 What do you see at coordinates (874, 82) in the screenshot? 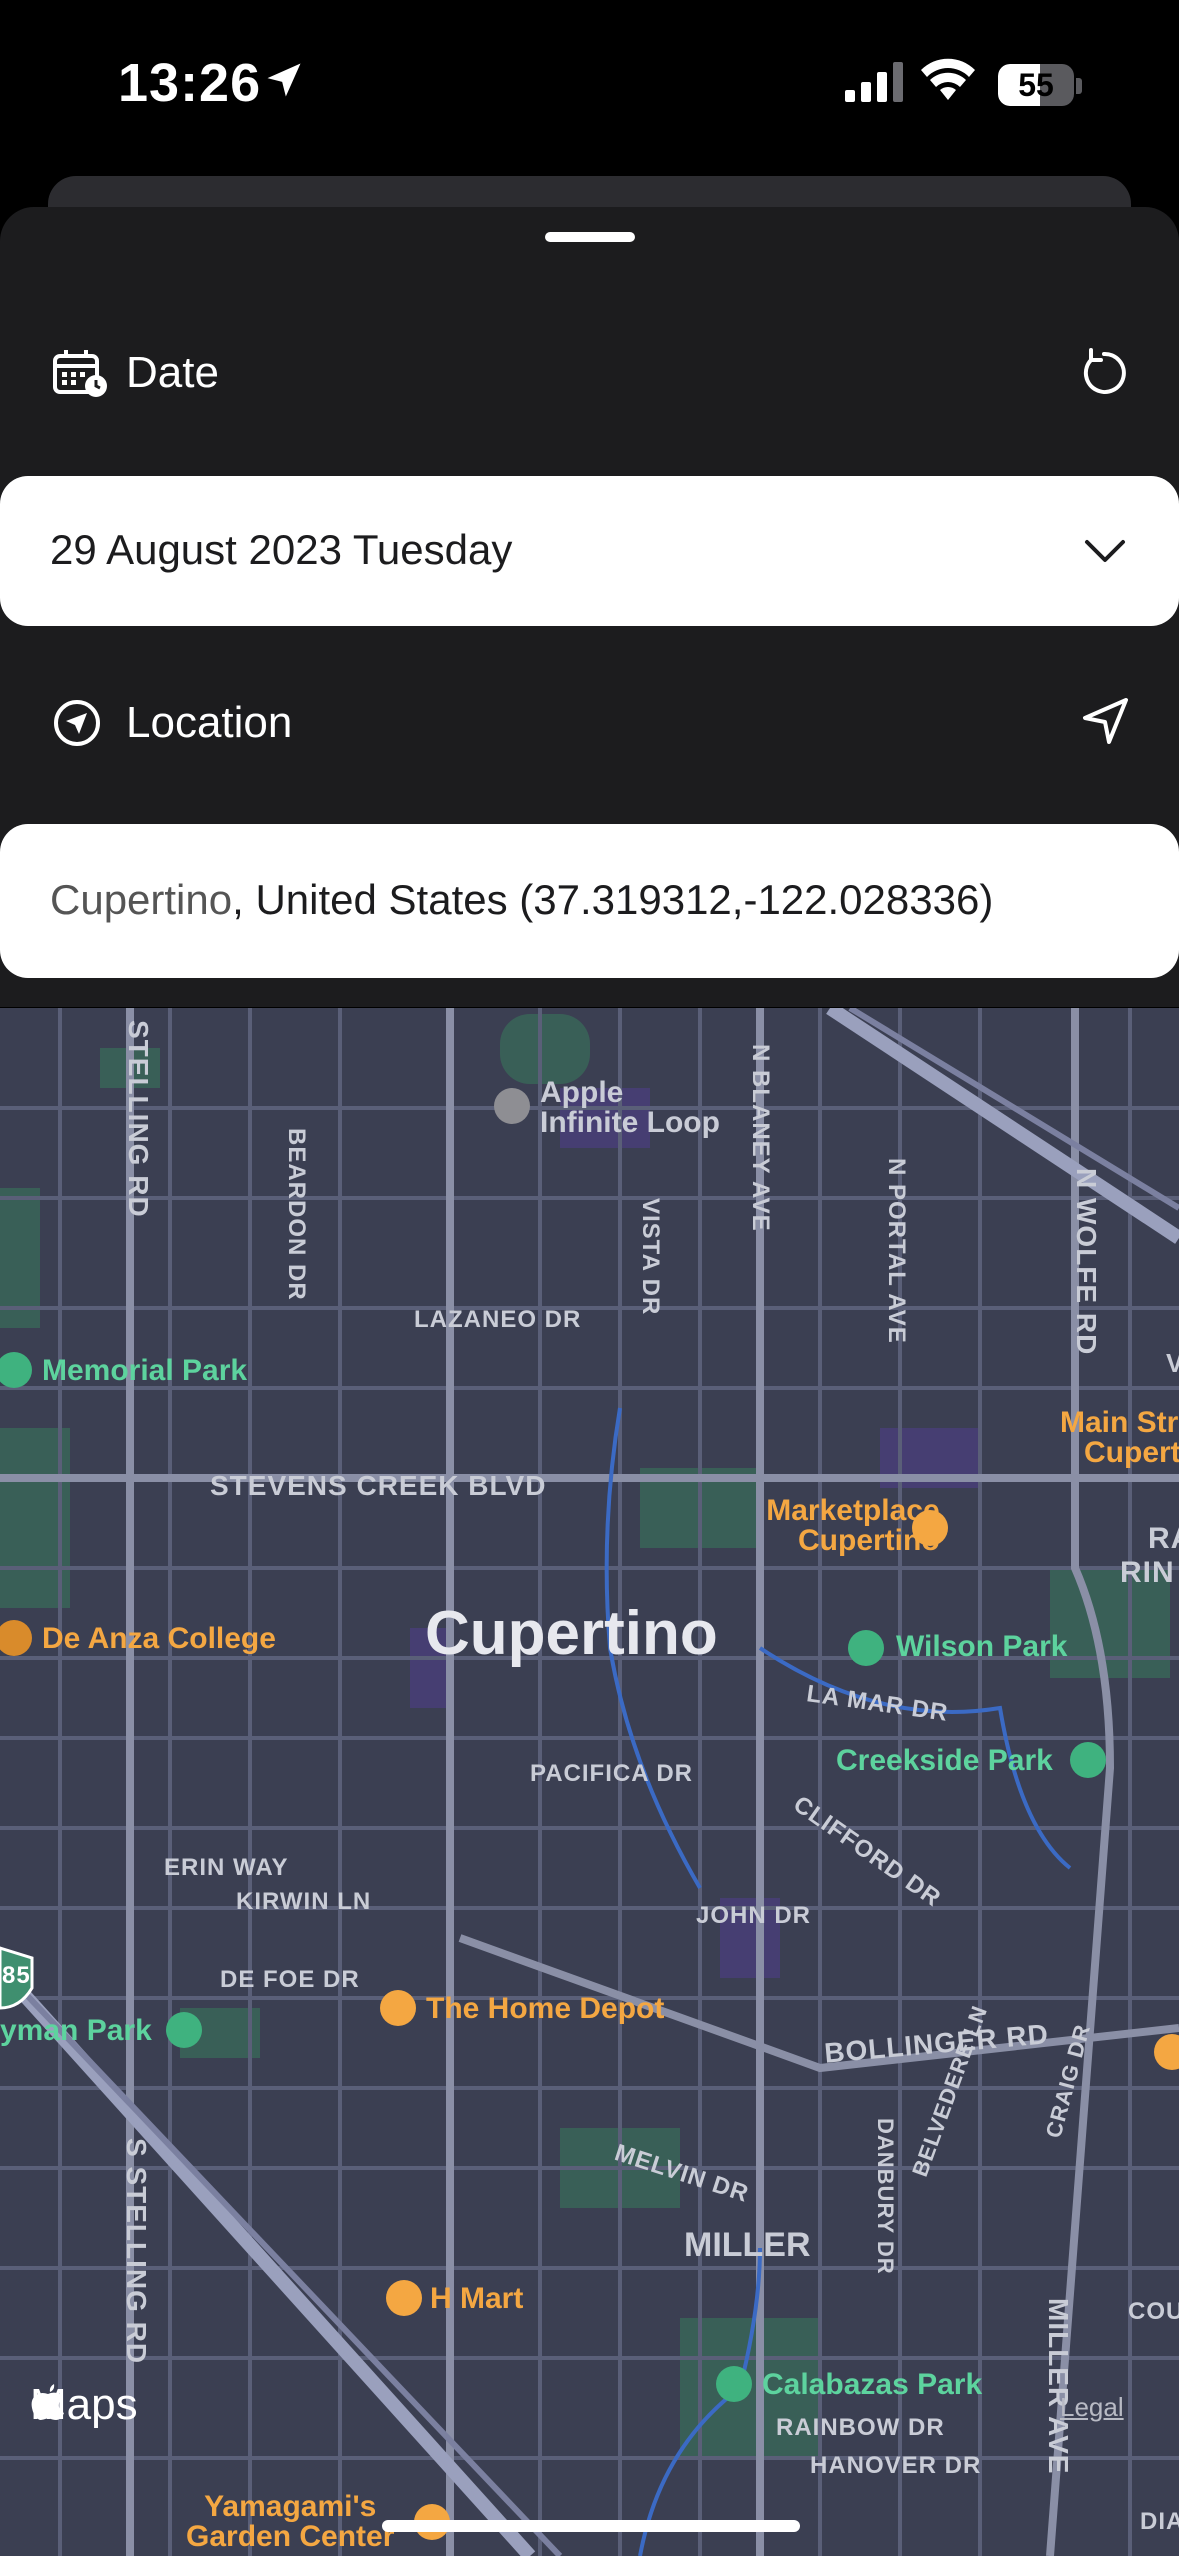
I see `cellular-signal-icon` at bounding box center [874, 82].